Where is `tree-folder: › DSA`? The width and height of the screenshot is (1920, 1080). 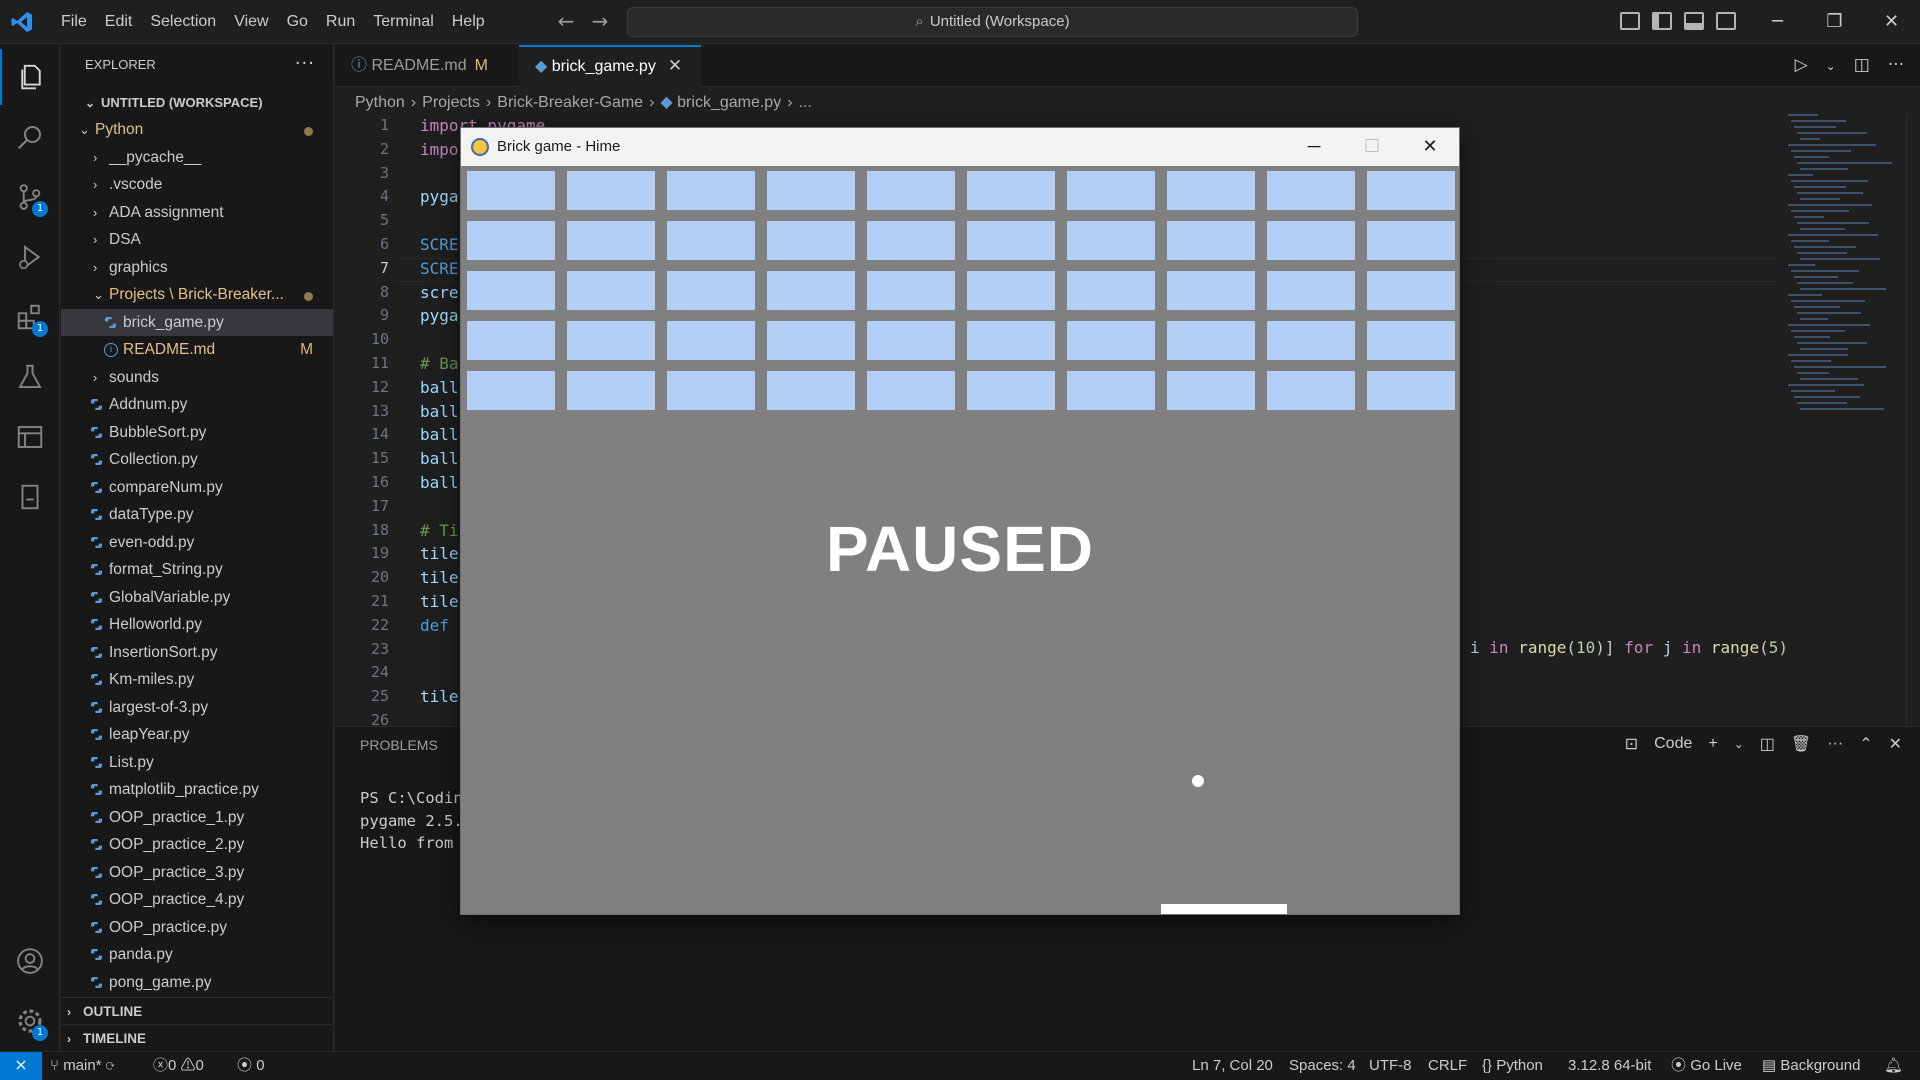 tree-folder: › DSA is located at coordinates (197, 240).